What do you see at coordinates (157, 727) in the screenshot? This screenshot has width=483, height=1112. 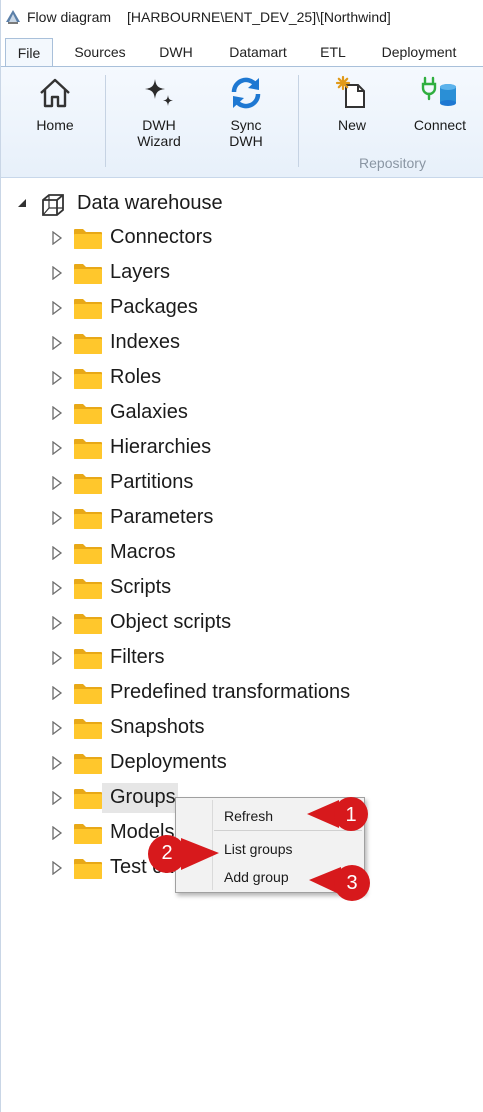 I see `tree-item-label: Snapshots` at bounding box center [157, 727].